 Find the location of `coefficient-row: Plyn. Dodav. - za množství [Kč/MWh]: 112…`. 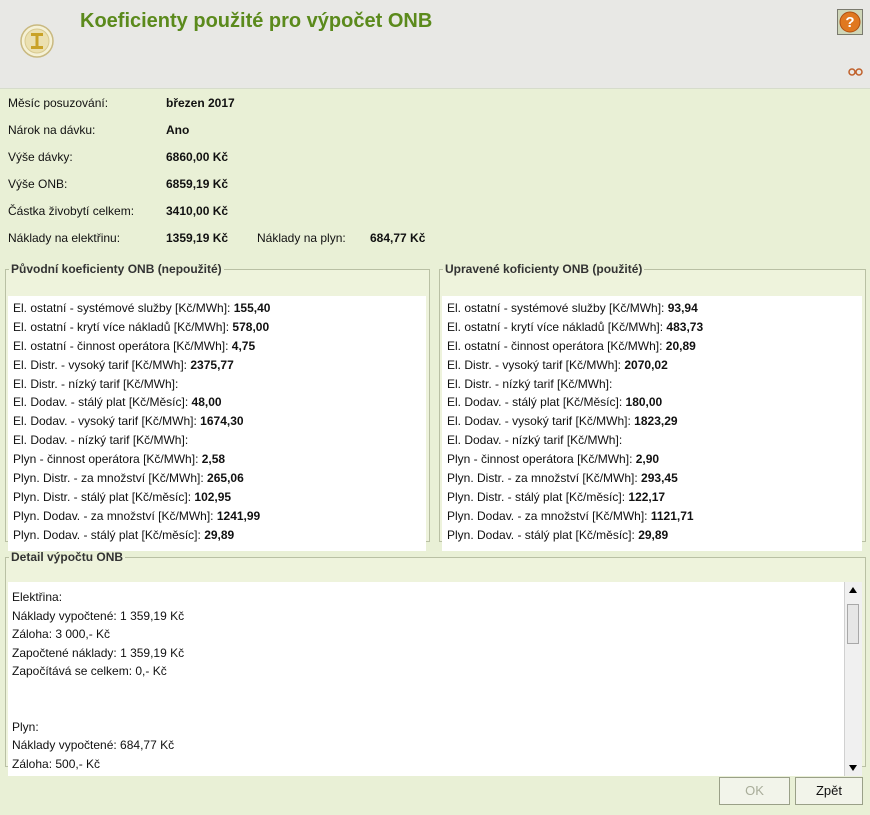

coefficient-row: Plyn. Dodav. - za množství [Kč/MWh]: 112… is located at coordinates (652, 516).